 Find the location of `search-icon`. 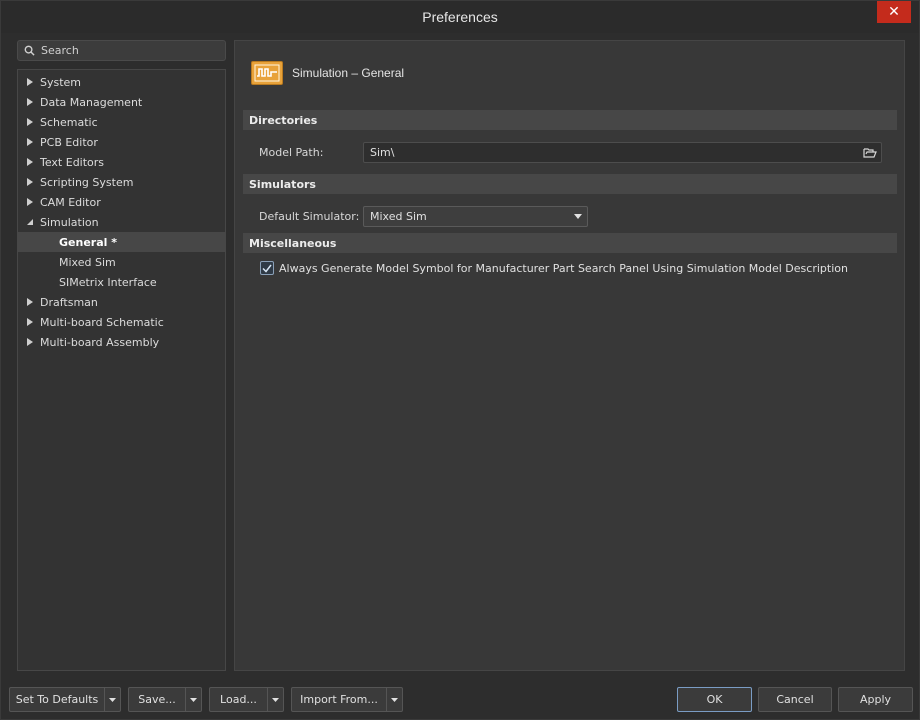

search-icon is located at coordinates (29, 50).